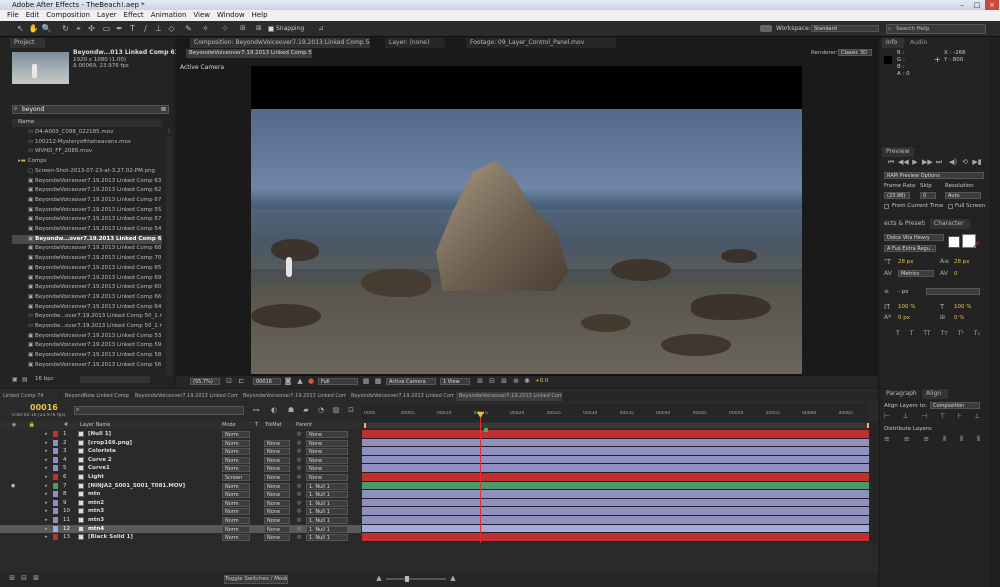  What do you see at coordinates (27, 43) in the screenshot?
I see `tab-project: Project` at bounding box center [27, 43].